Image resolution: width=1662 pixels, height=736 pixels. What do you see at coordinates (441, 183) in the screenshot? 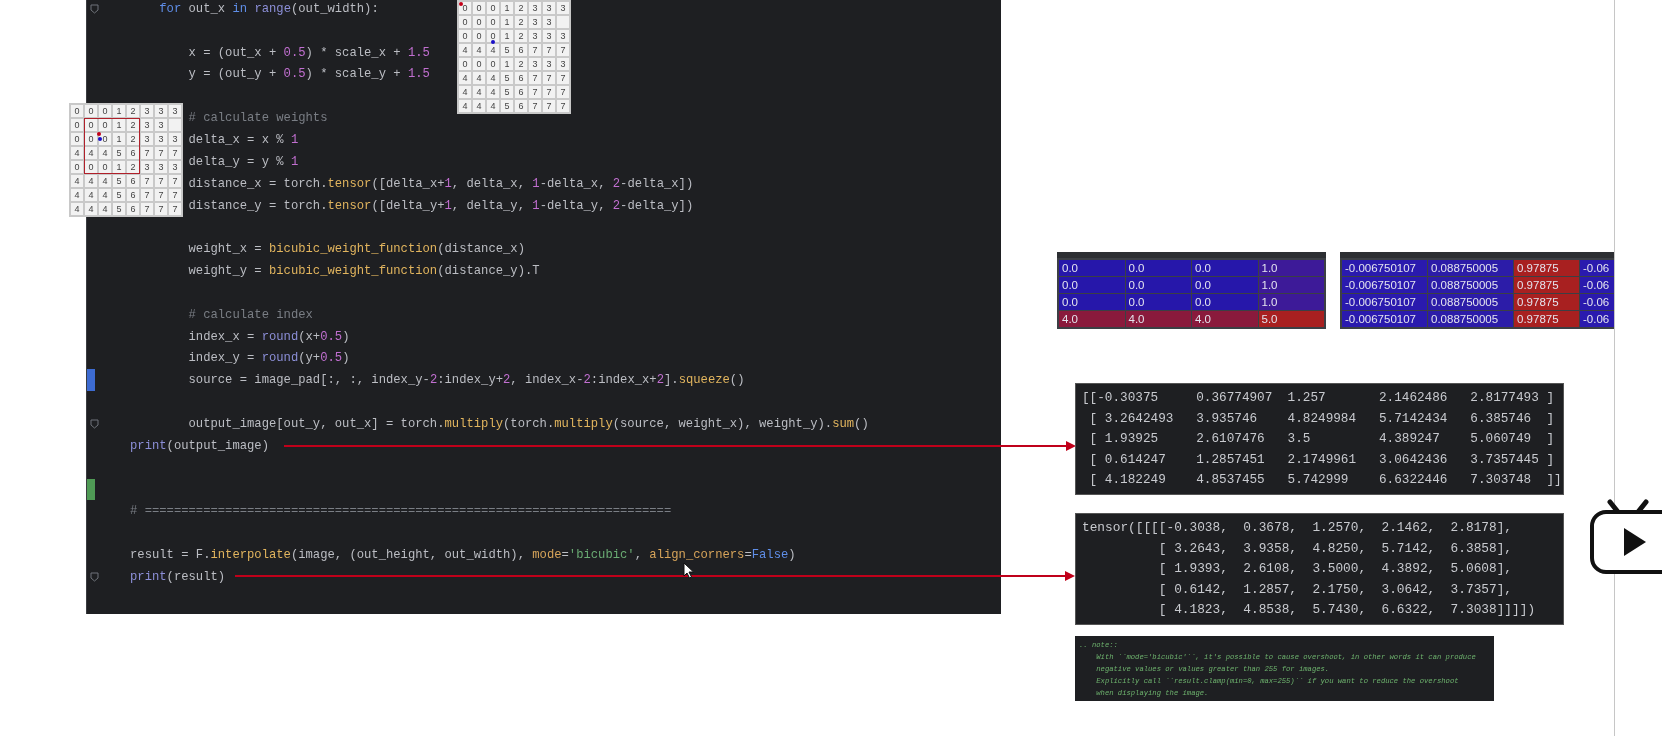
I see `code-line: distance_x = torch.tensor([delta_x+1, delta_x, 1-delta_x, 2-delta_x])` at bounding box center [441, 183].